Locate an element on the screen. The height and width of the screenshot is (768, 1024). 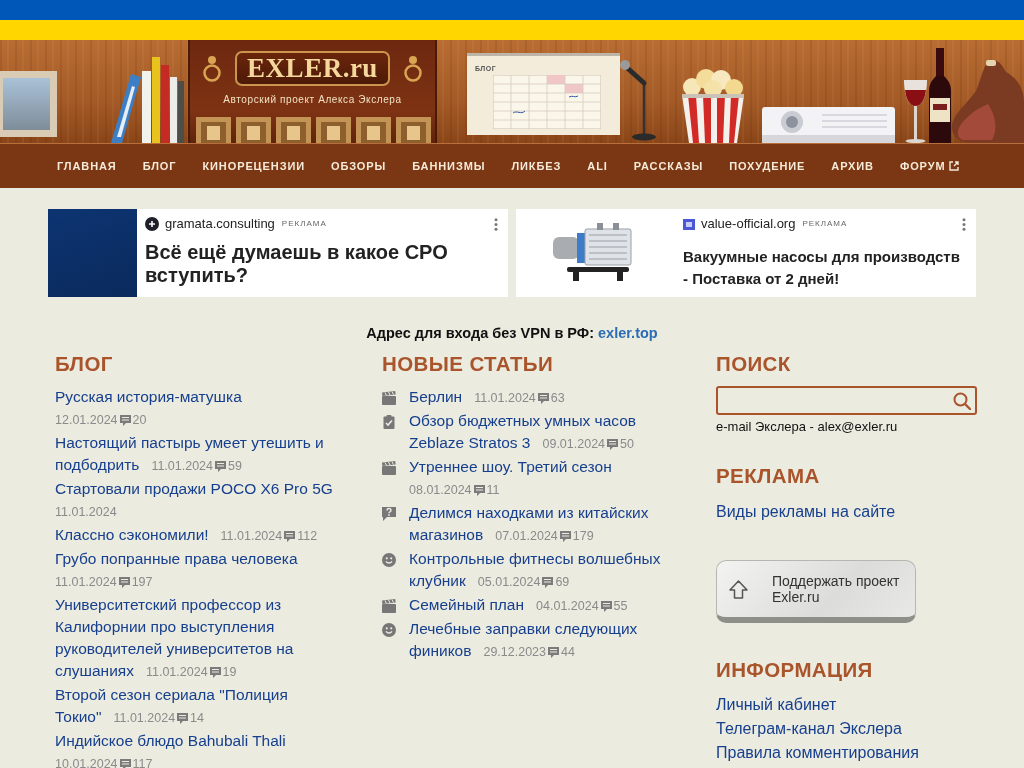
article-link: Классно сэкономили! 11.01.2024 112 is located at coordinates (200, 535).